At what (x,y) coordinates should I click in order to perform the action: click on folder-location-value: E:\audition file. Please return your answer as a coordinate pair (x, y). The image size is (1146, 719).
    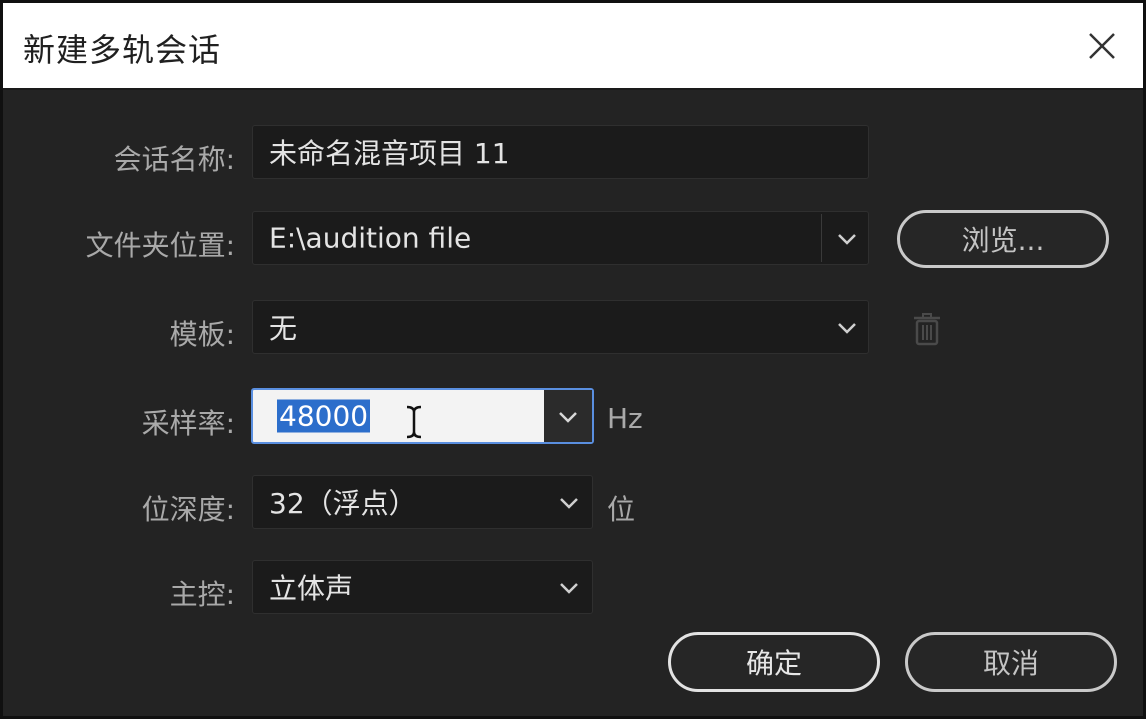
    Looking at the image, I should click on (370, 238).